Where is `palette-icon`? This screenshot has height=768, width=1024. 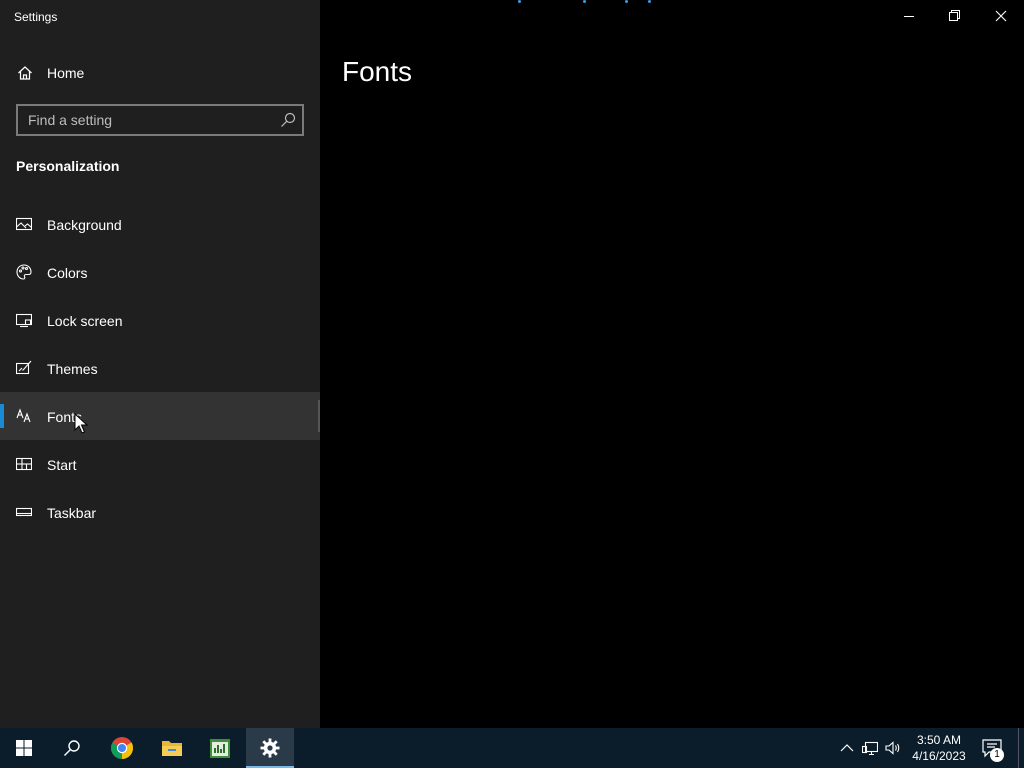
palette-icon is located at coordinates (24, 272).